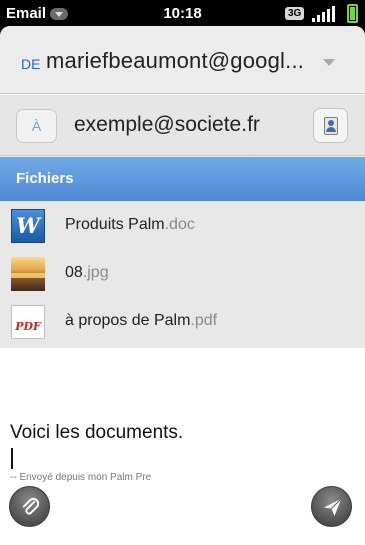  Describe the element at coordinates (186, 125) in the screenshot. I see `to-field` at that location.